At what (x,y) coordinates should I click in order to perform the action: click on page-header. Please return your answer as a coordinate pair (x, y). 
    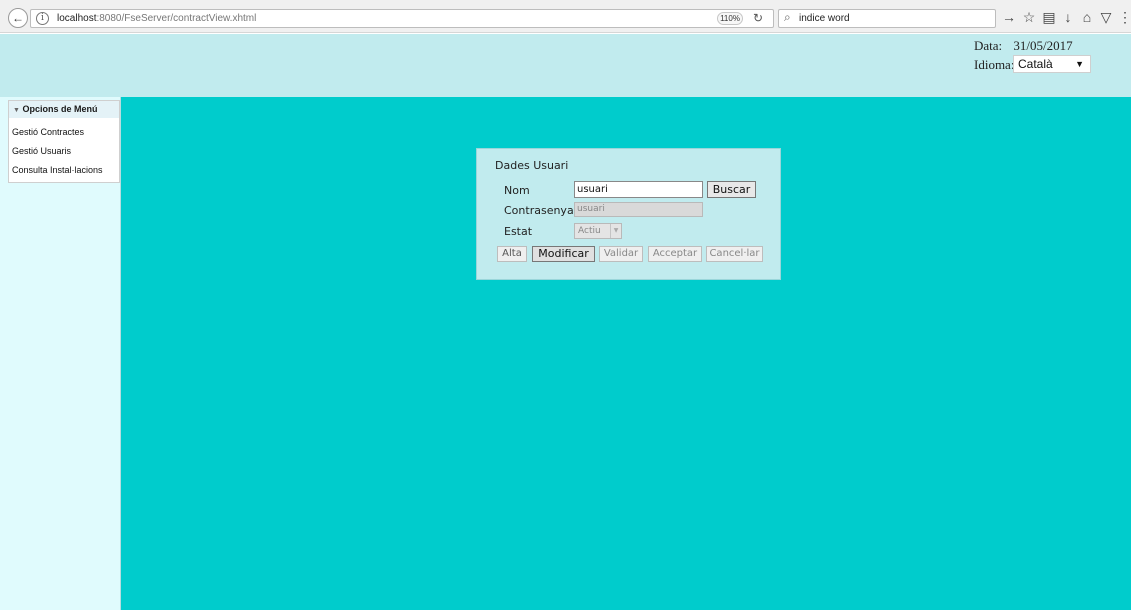
    Looking at the image, I should click on (565, 65).